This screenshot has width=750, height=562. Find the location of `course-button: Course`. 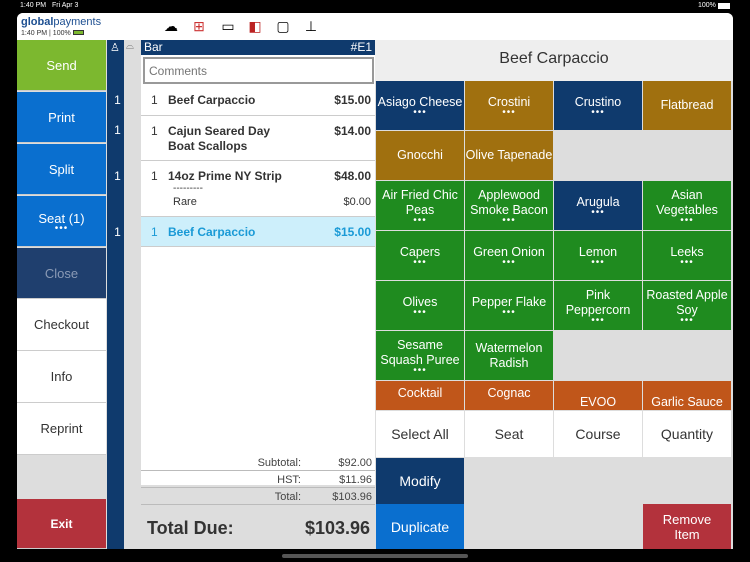

course-button: Course is located at coordinates (598, 434).